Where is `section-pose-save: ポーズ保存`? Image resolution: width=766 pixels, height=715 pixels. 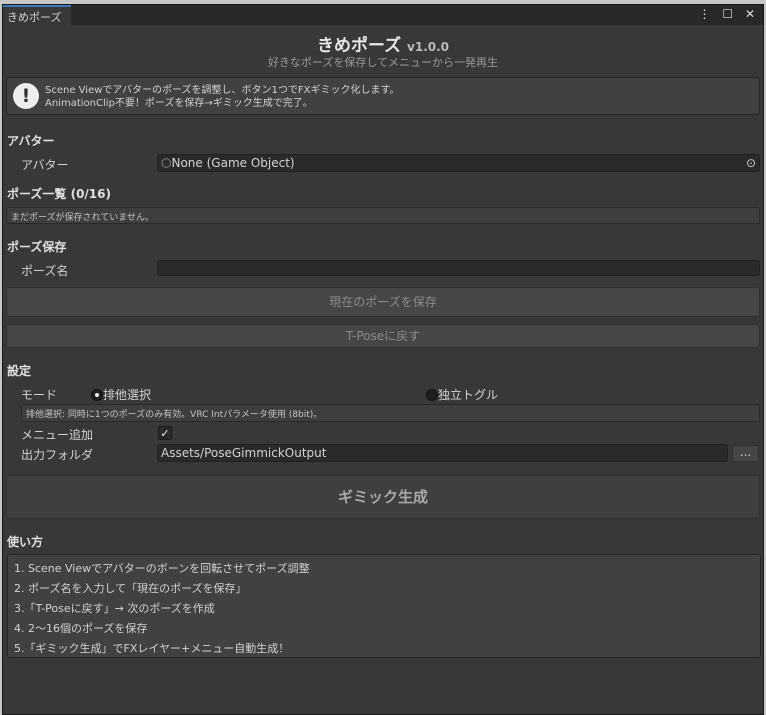
section-pose-save: ポーズ保存 is located at coordinates (37, 247).